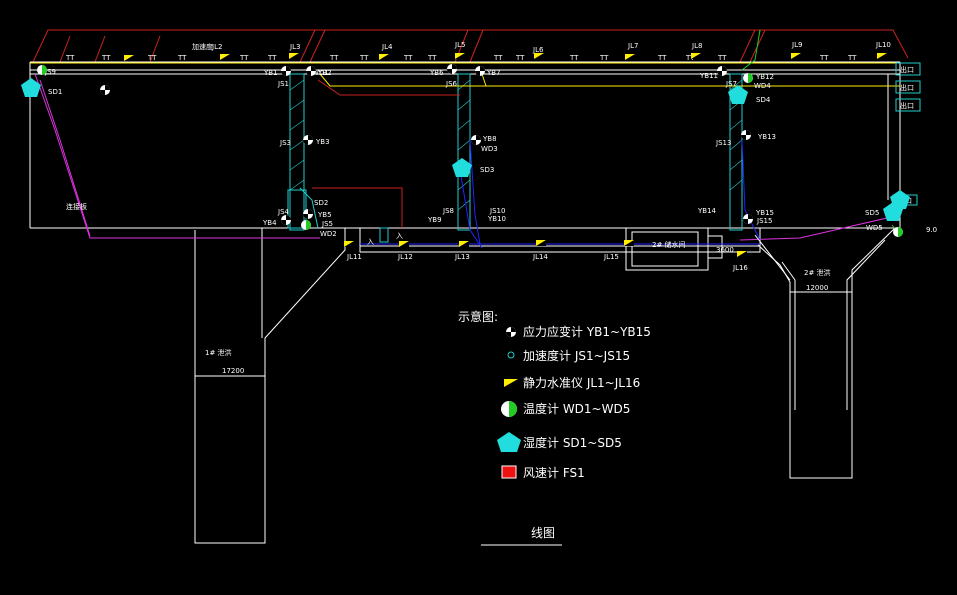 This screenshot has width=957, height=595. I want to click on jl8-label: JL8, so click(696, 46).